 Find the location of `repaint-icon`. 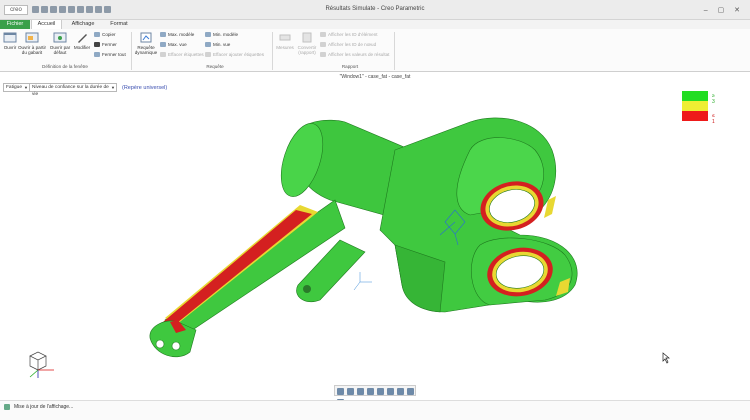

repaint-icon is located at coordinates (370, 391).